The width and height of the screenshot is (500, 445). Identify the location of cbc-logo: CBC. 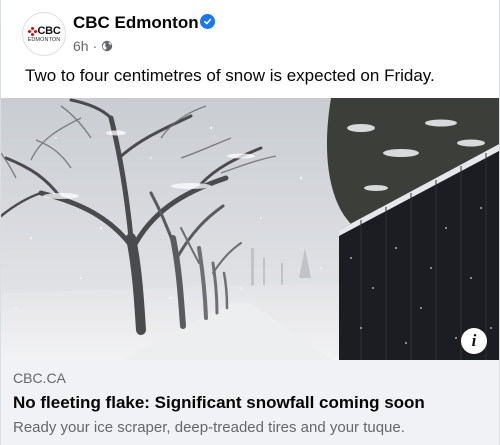
(44, 31).